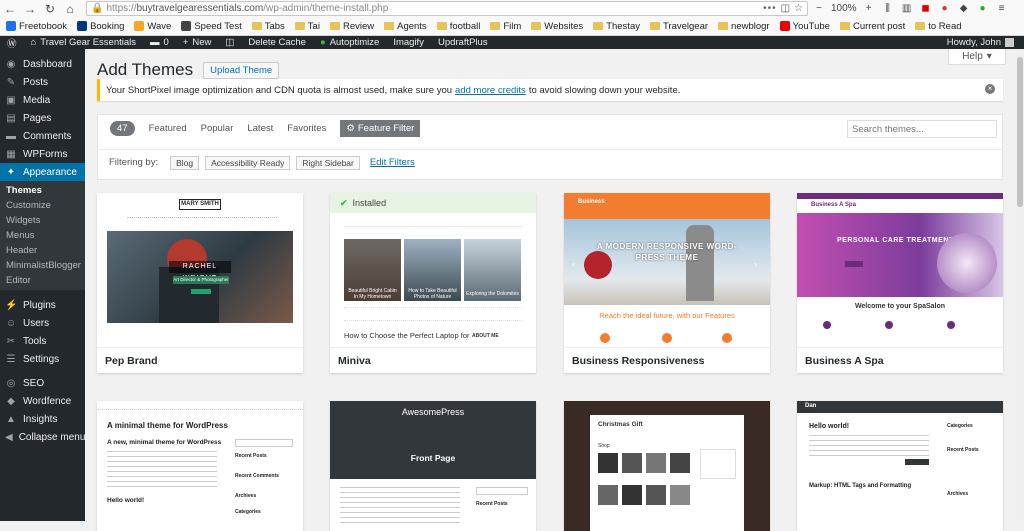 Image resolution: width=1024 pixels, height=531 pixels. I want to click on wp-logo-icon: Ⓦ, so click(12, 43).